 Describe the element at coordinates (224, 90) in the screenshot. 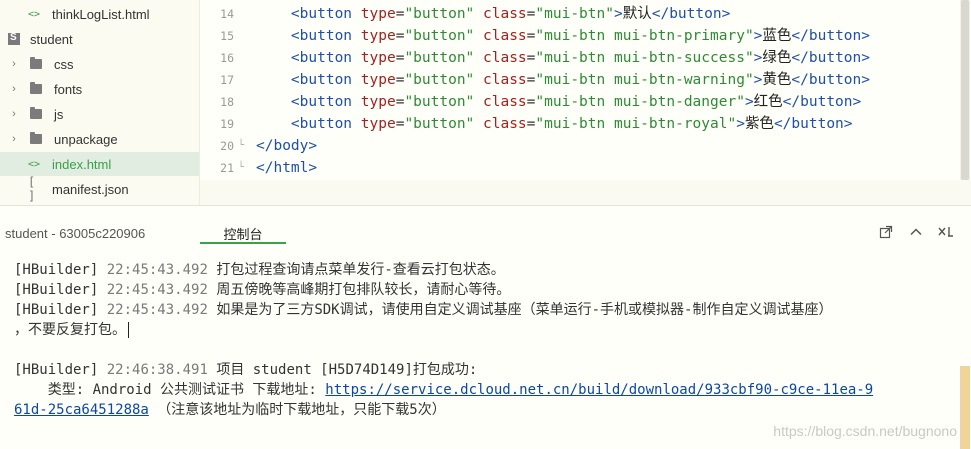

I see `line-number-gutter: 14 15 16 17 18 19 20 21 └ └` at that location.